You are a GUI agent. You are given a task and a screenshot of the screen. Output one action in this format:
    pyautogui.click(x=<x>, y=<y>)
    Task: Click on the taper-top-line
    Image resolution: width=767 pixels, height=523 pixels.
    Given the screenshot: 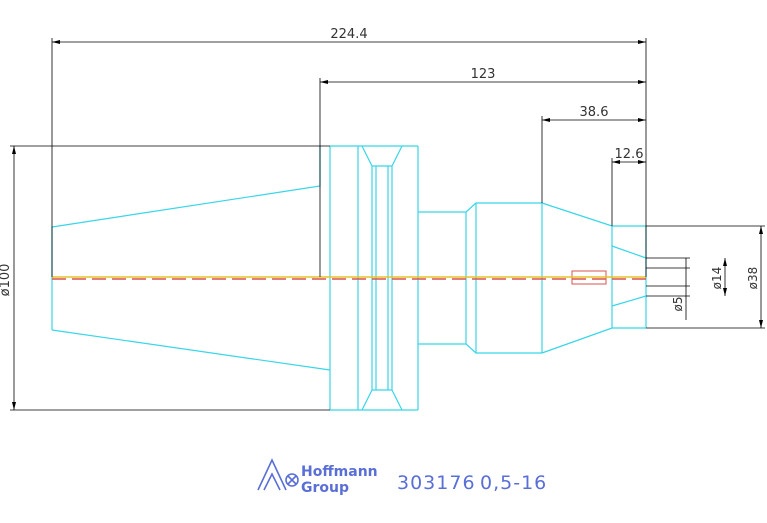 What is the action you would take?
    pyautogui.click(x=186, y=187)
    